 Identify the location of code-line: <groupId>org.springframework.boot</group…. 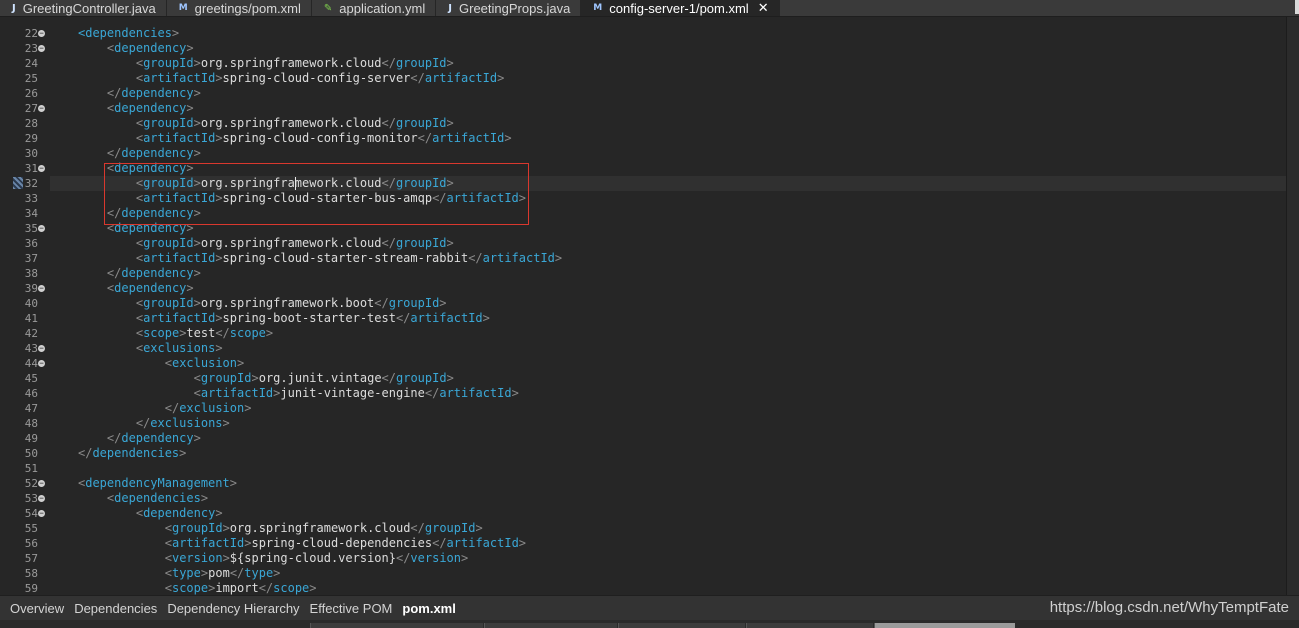
(291, 303).